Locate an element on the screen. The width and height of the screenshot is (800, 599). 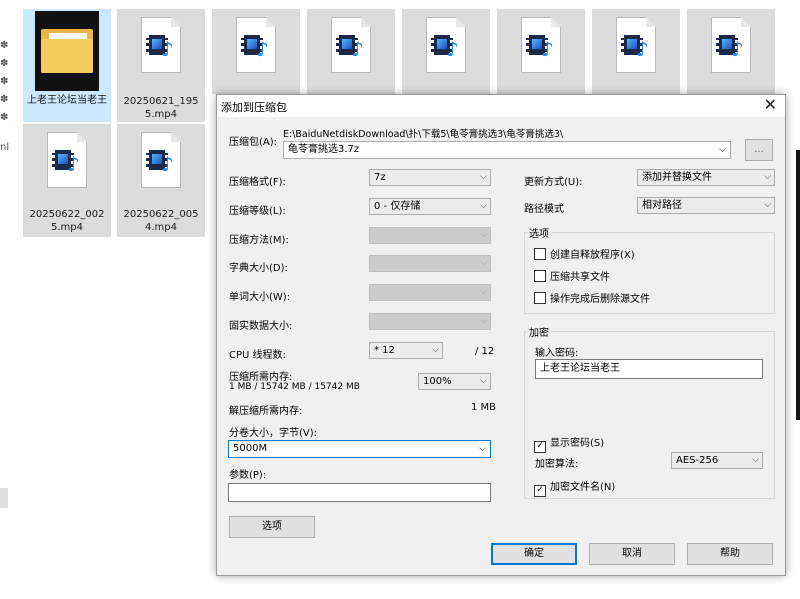
memory-percent-select: 100% ⌵ is located at coordinates (454, 381).